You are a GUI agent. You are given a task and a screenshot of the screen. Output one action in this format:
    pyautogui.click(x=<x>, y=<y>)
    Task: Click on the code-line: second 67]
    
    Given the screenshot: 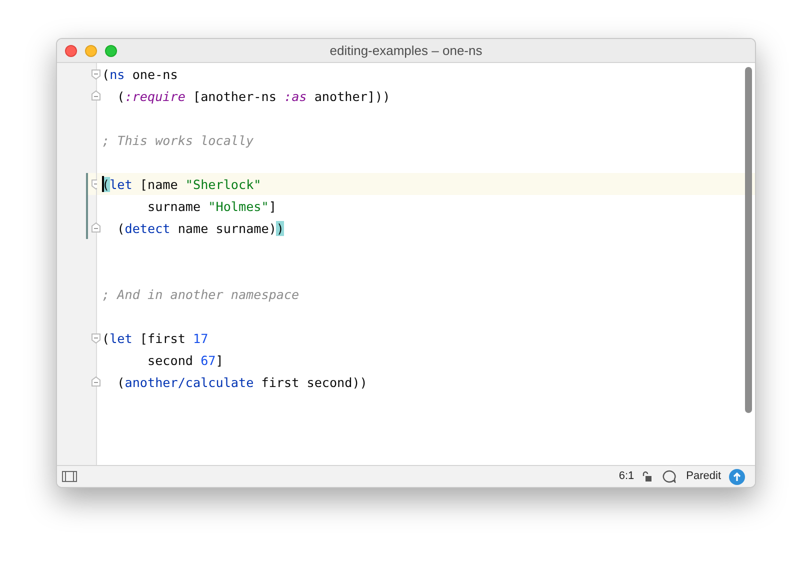 What is the action you would take?
    pyautogui.click(x=185, y=360)
    